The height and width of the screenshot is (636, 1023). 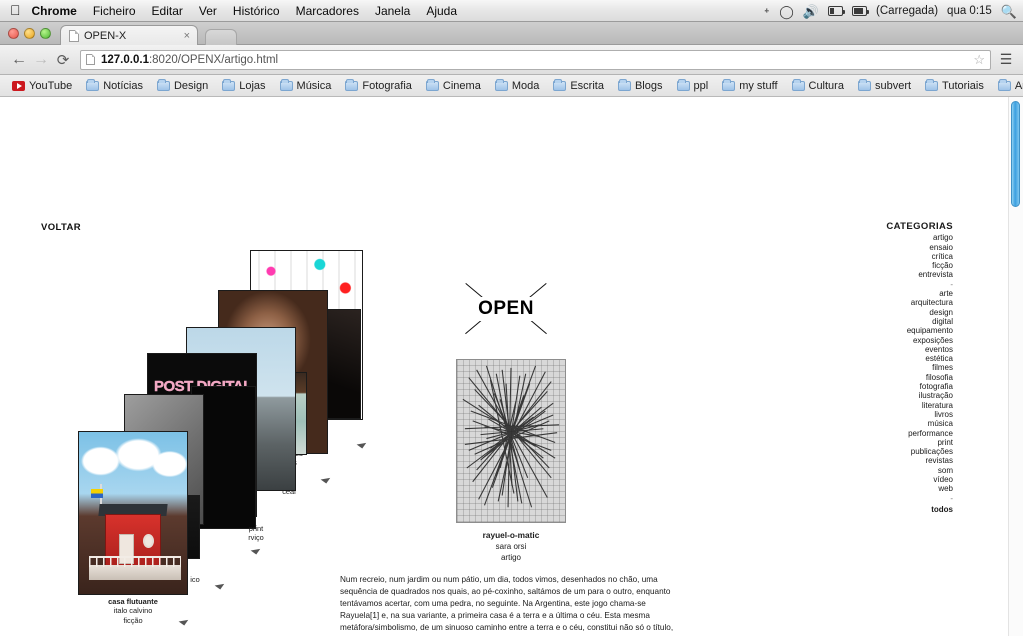 I want to click on open-logo: OPEN, so click(x=506, y=308).